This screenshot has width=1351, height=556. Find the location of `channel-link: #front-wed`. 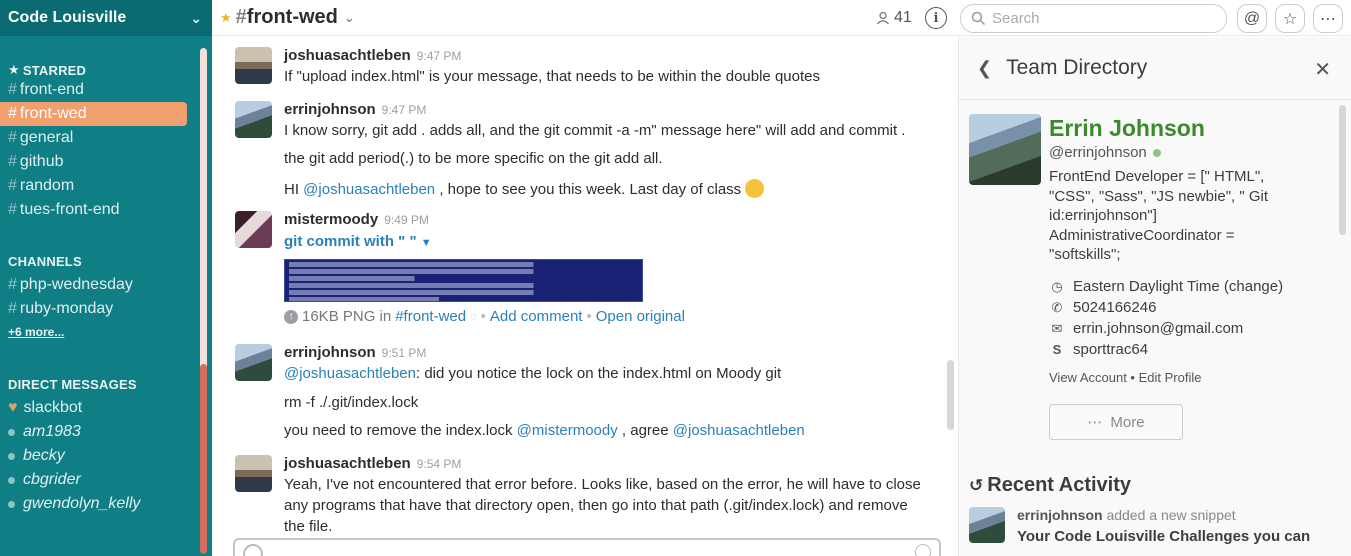

channel-link: #front-wed is located at coordinates (430, 316).